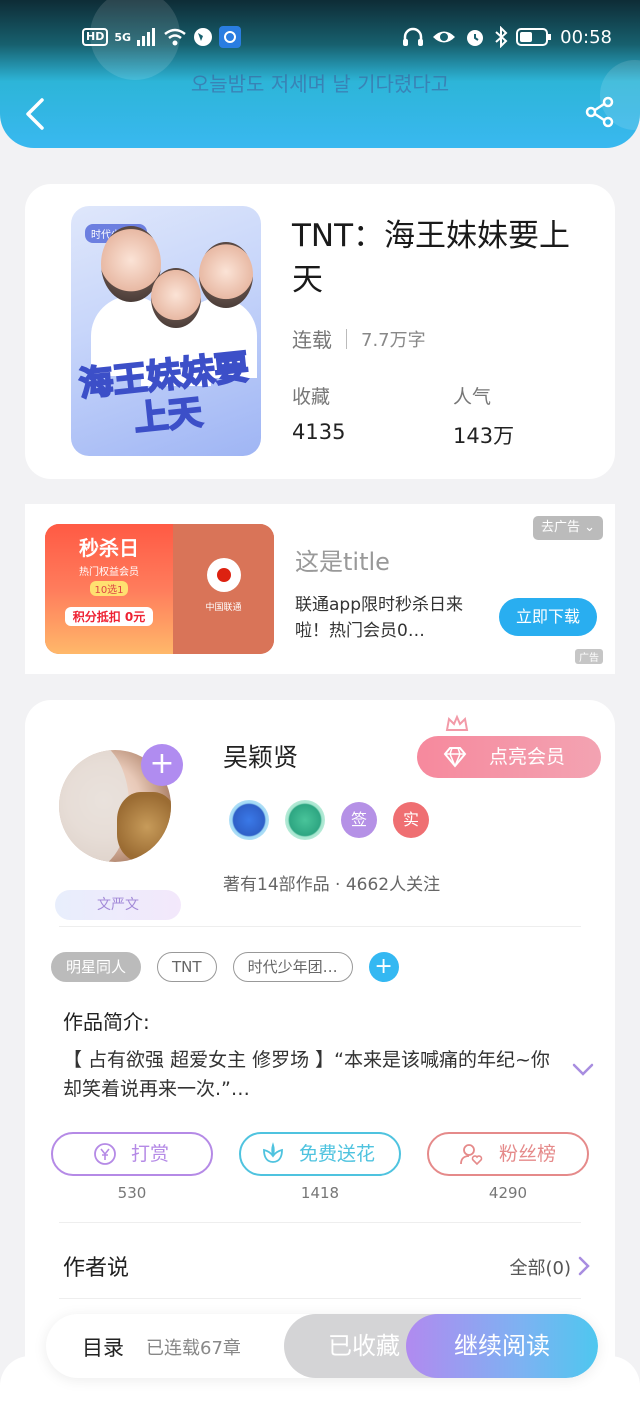 The height and width of the screenshot is (1422, 640). Describe the element at coordinates (444, 37) in the screenshot. I see `eye-icon` at that location.